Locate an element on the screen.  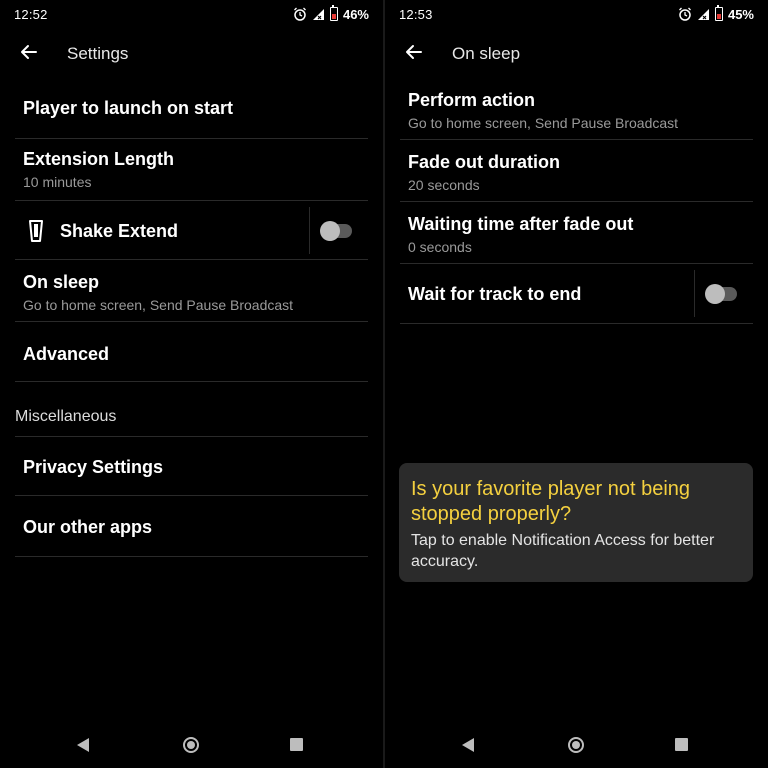
item-title: Advanced is located at coordinates (66, 354).